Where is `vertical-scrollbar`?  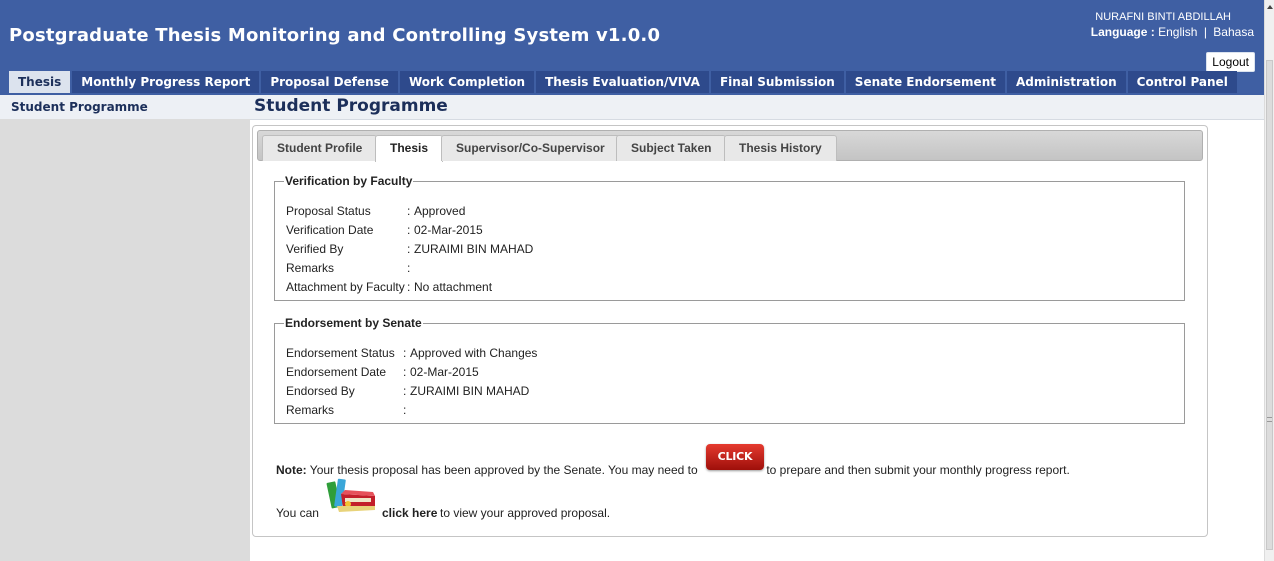 vertical-scrollbar is located at coordinates (1269, 280).